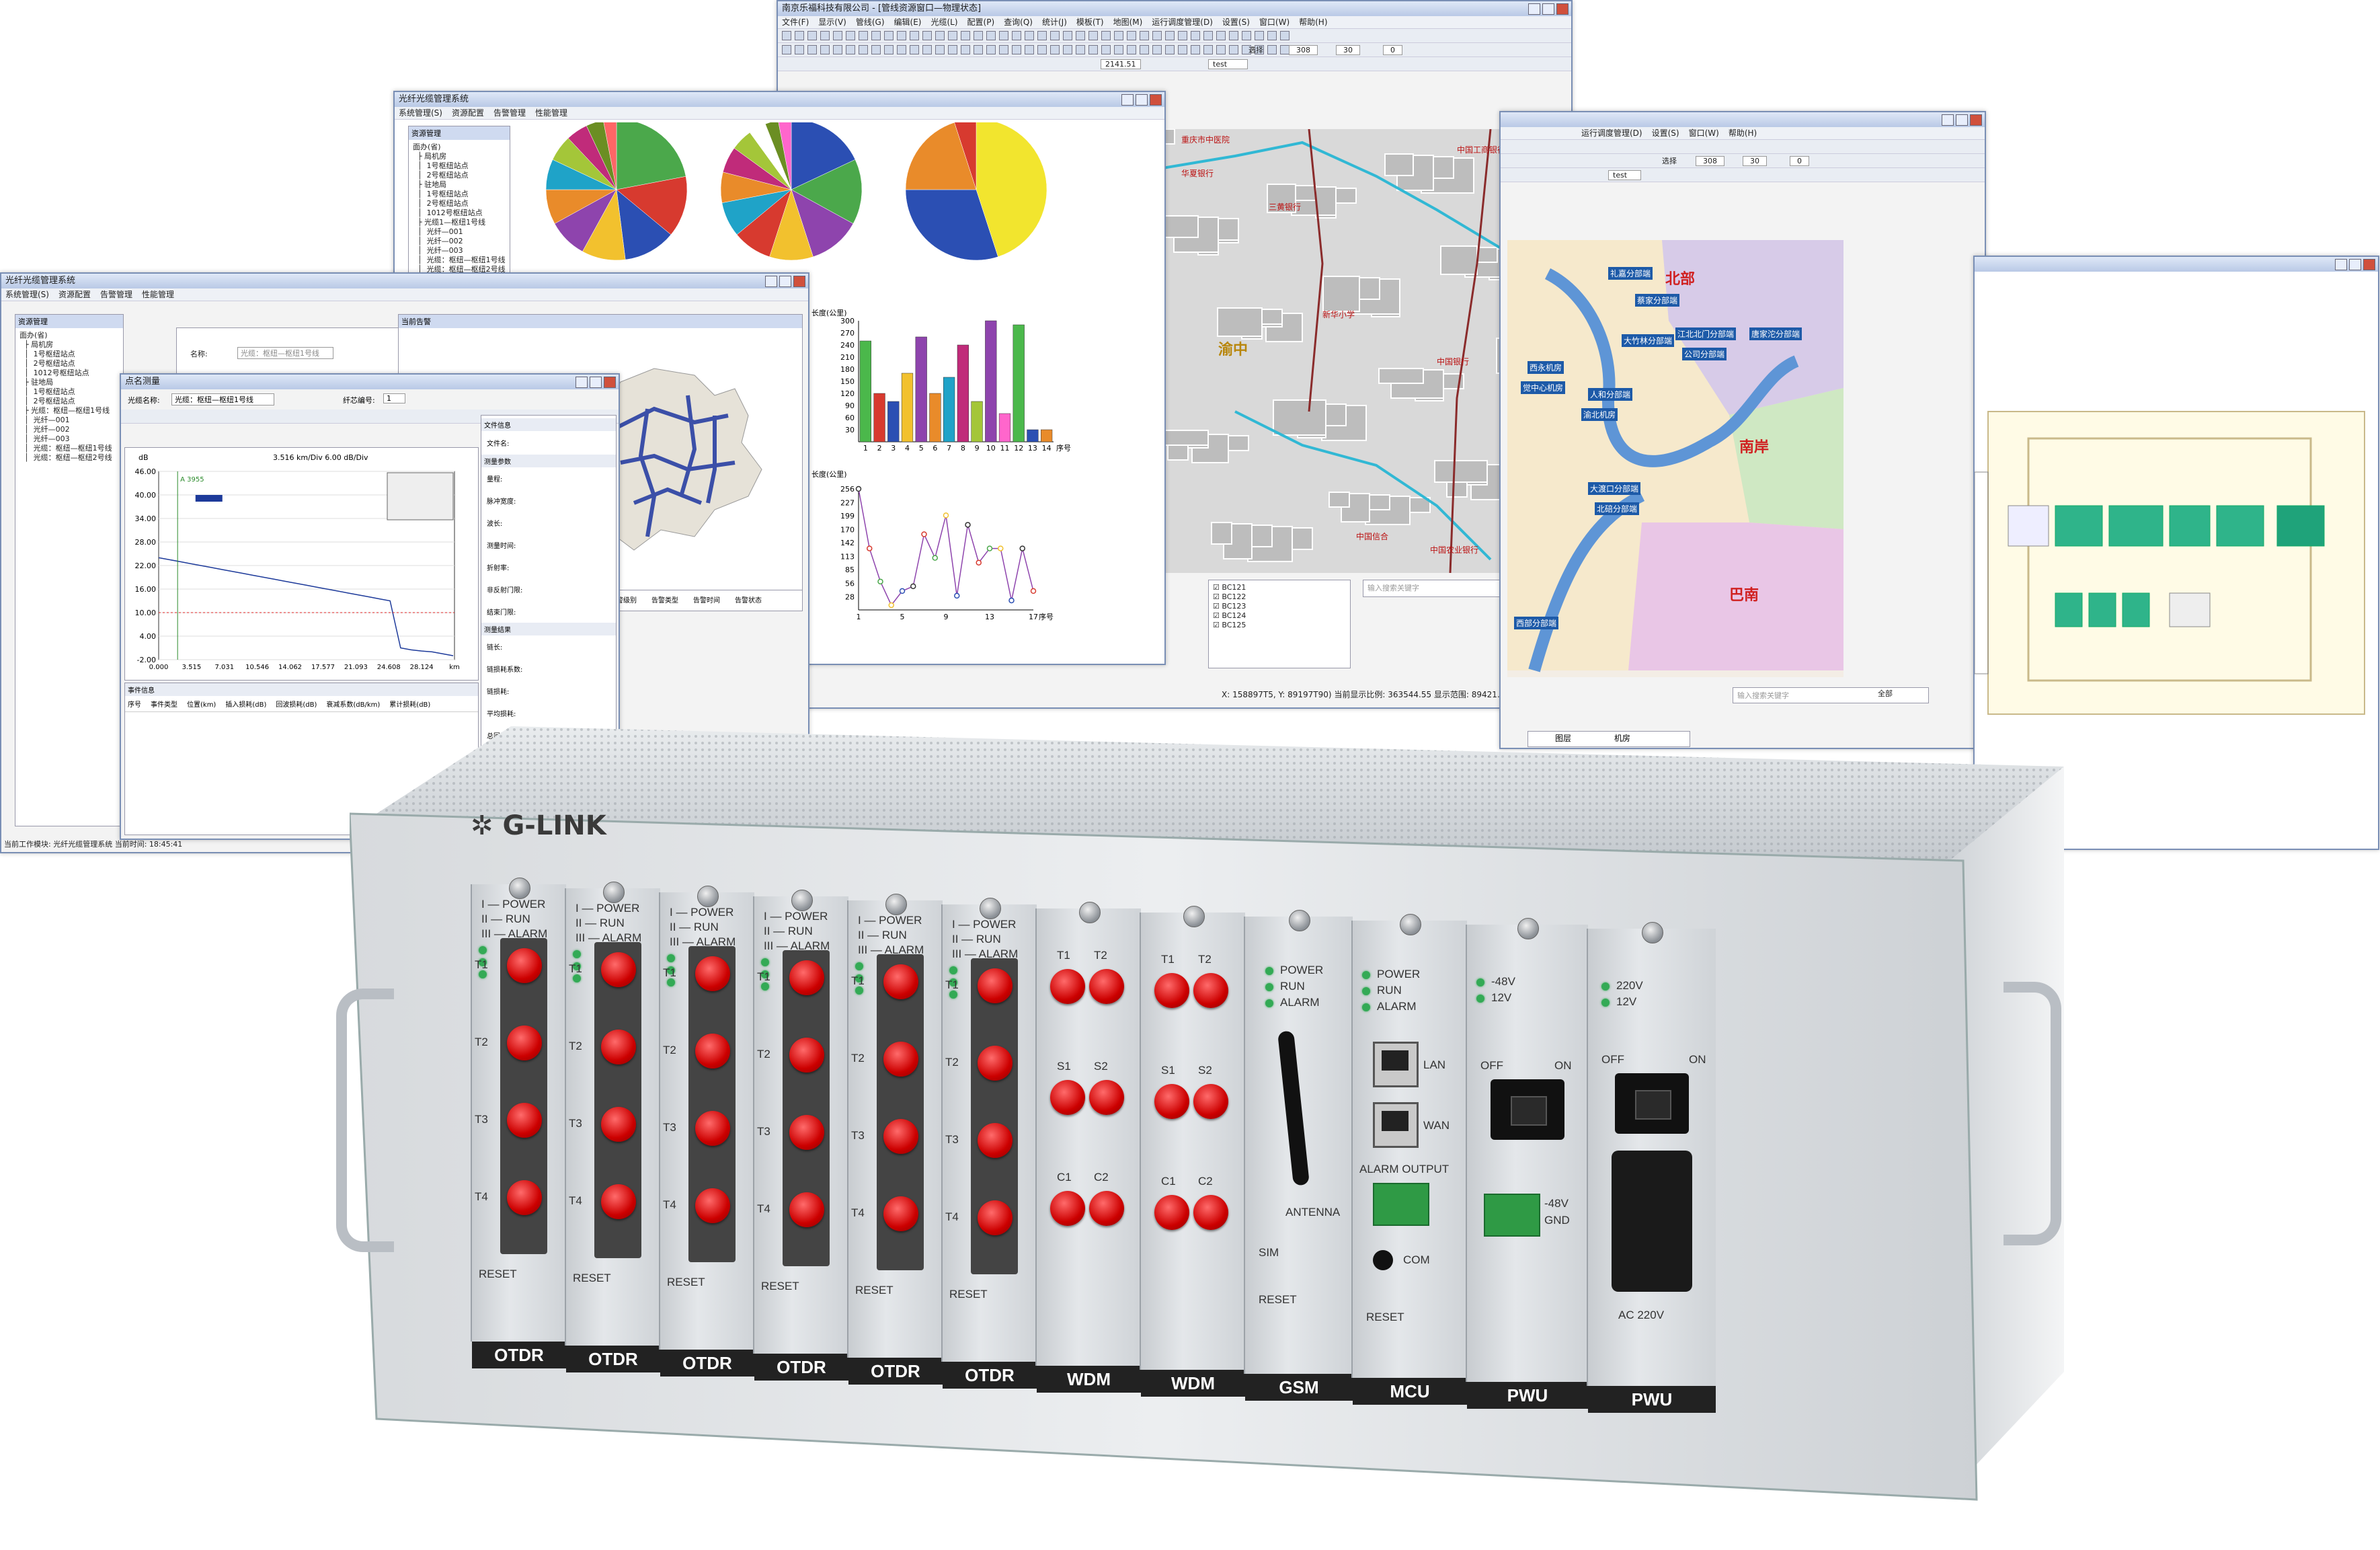 Image resolution: width=2380 pixels, height=1550 pixels. I want to click on node-label: 公司分部端, so click(1705, 354).